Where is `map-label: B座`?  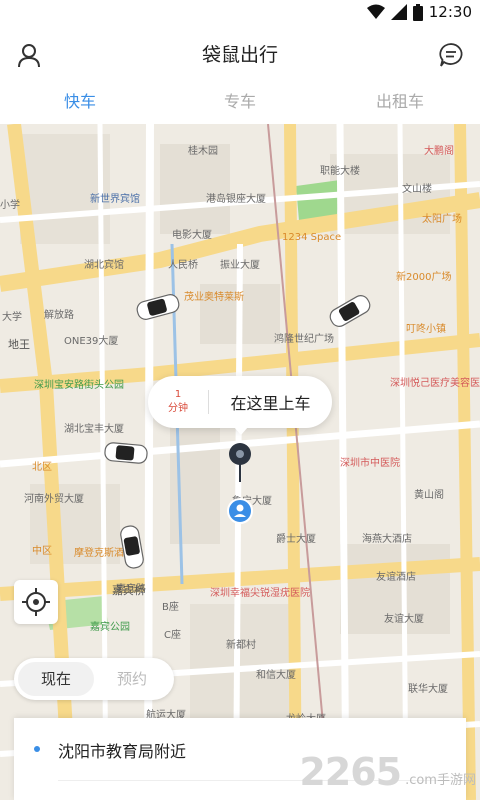
map-label: B座 is located at coordinates (170, 607).